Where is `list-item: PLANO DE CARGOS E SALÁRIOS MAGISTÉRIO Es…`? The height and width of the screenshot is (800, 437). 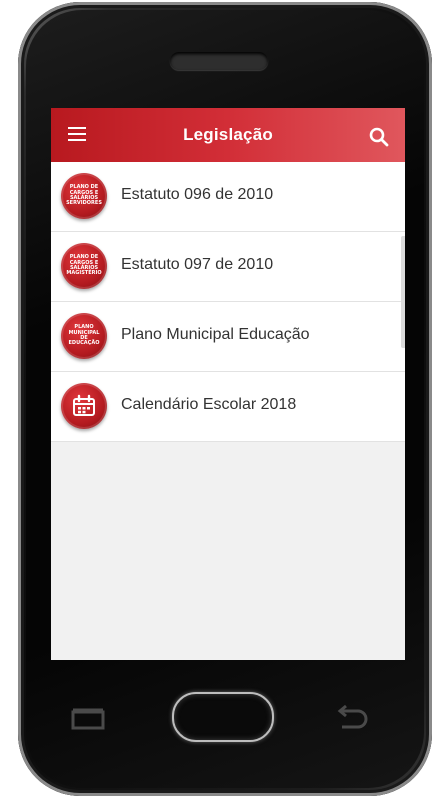
list-item: PLANO DE CARGOS E SALÁRIOS MAGISTÉRIO Es… is located at coordinates (228, 267).